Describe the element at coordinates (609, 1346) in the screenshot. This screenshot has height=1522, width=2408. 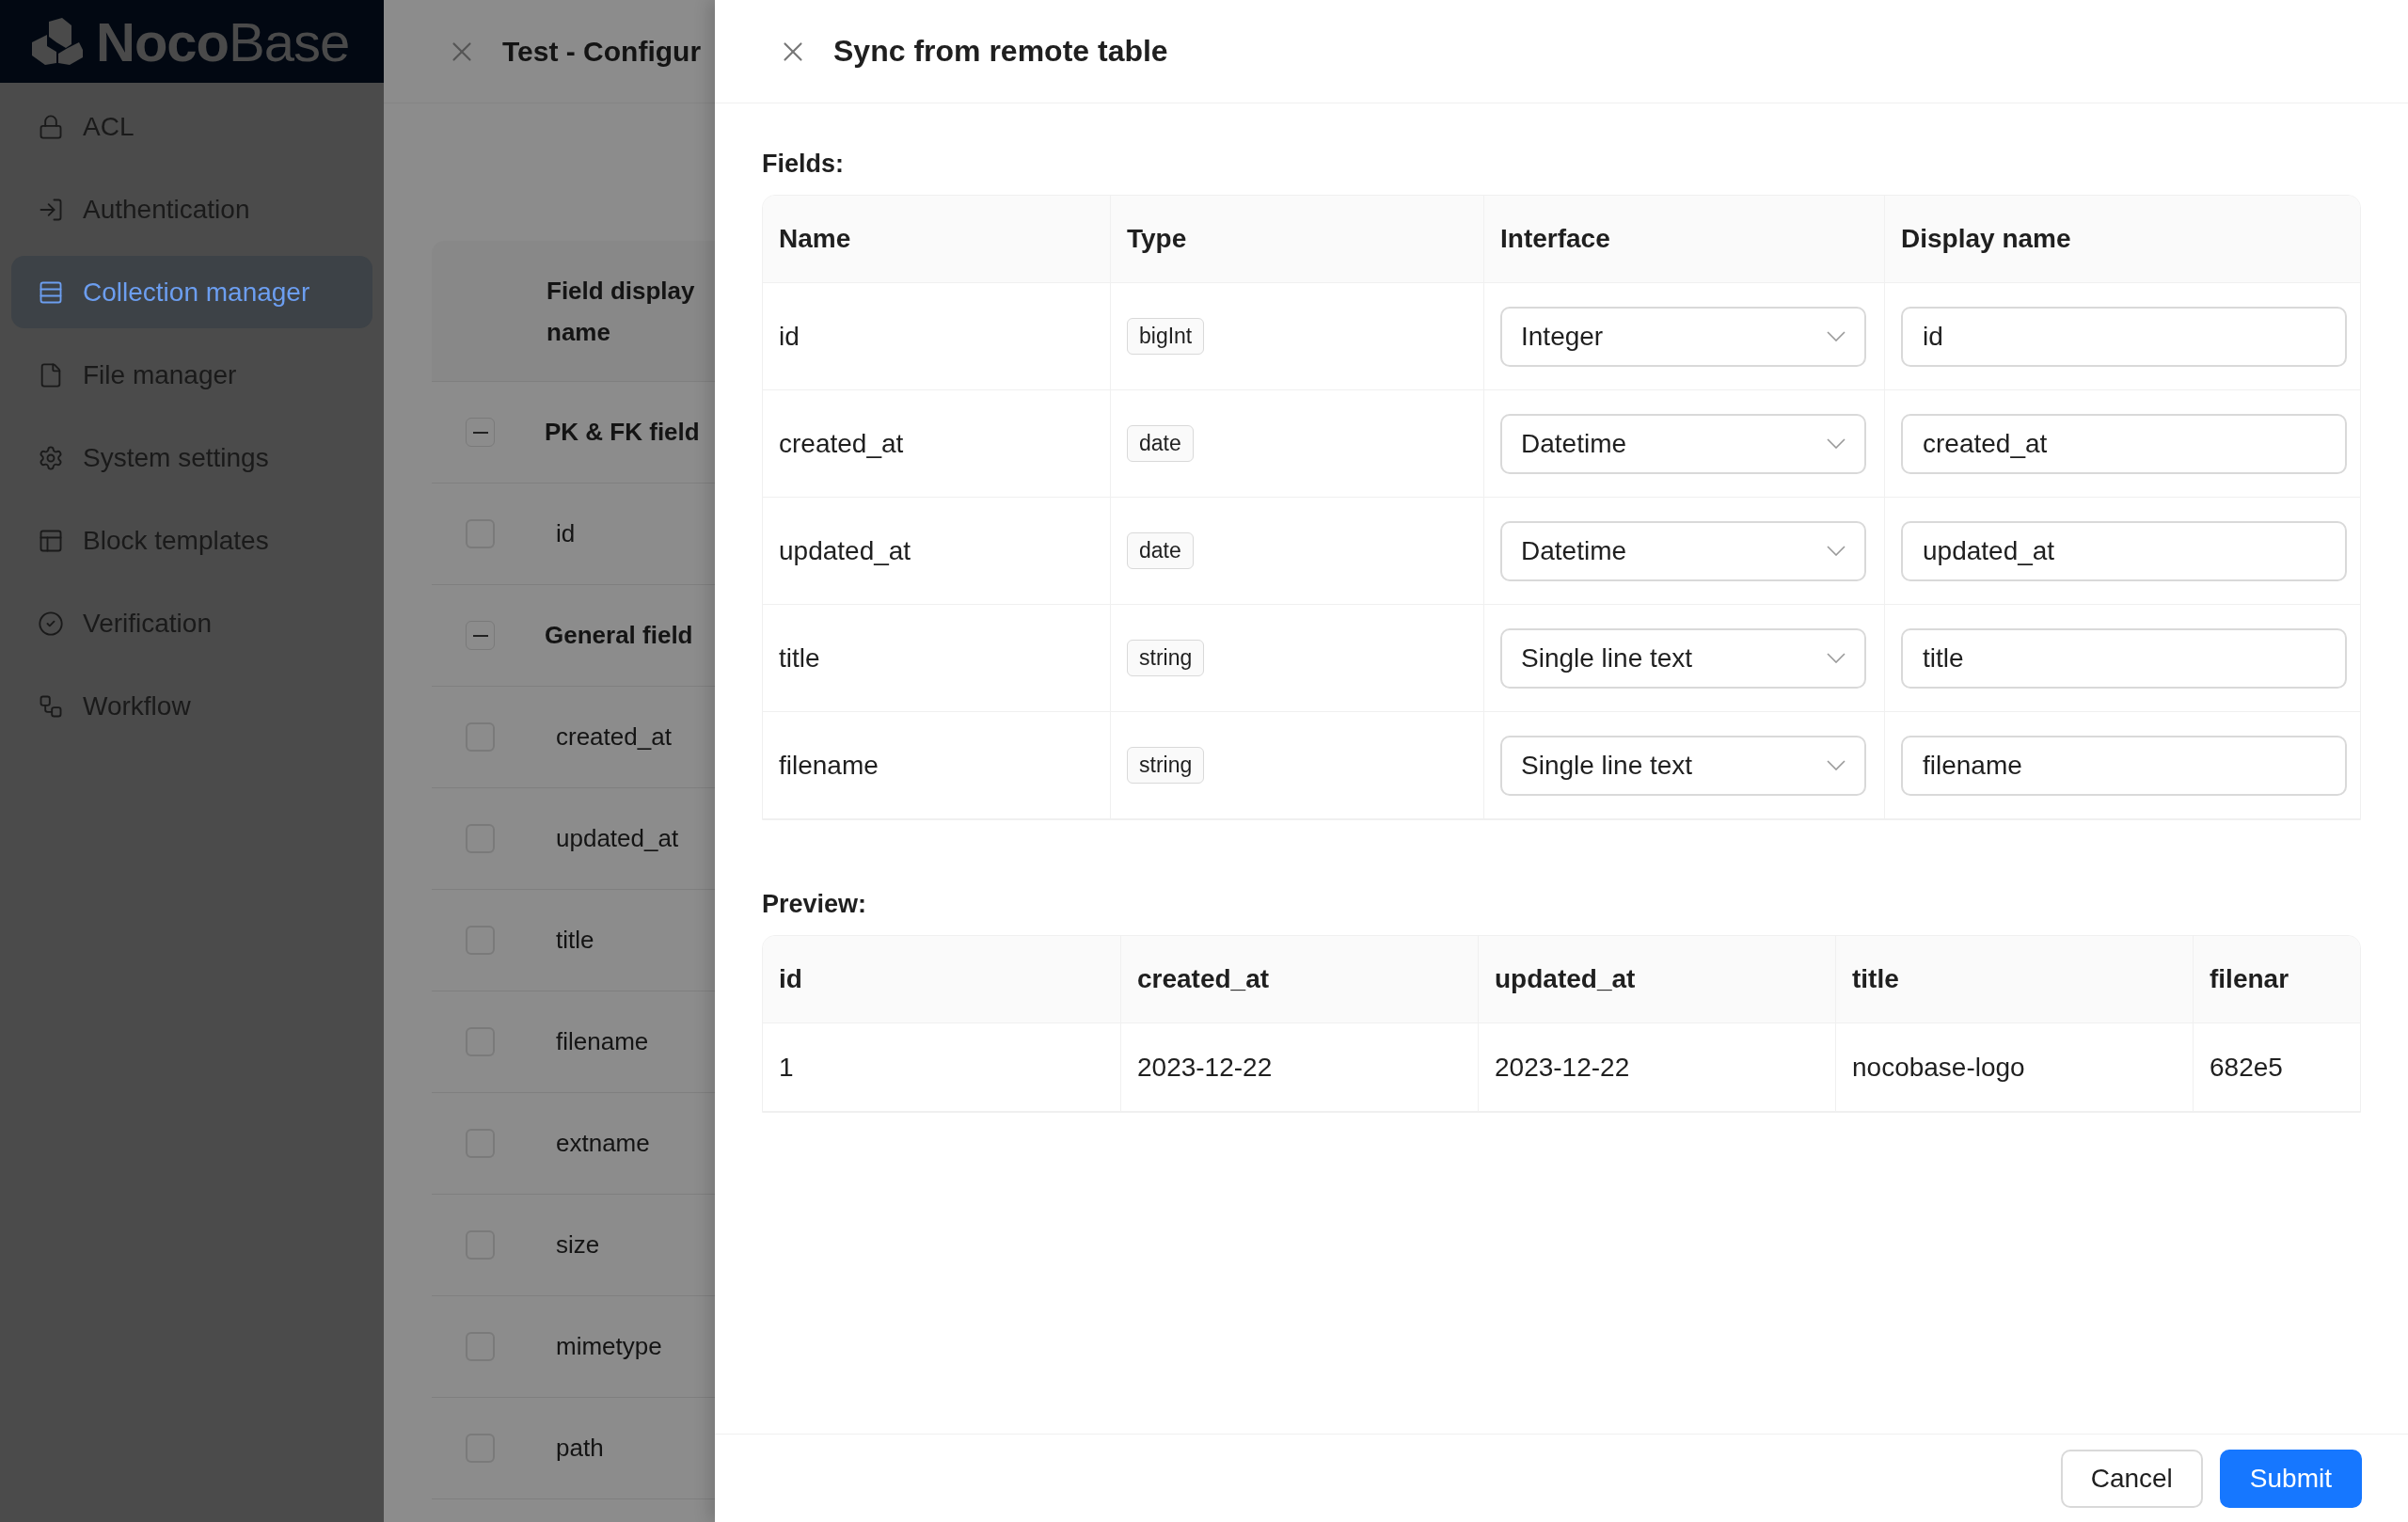
I see `field-label: mimetype` at that location.